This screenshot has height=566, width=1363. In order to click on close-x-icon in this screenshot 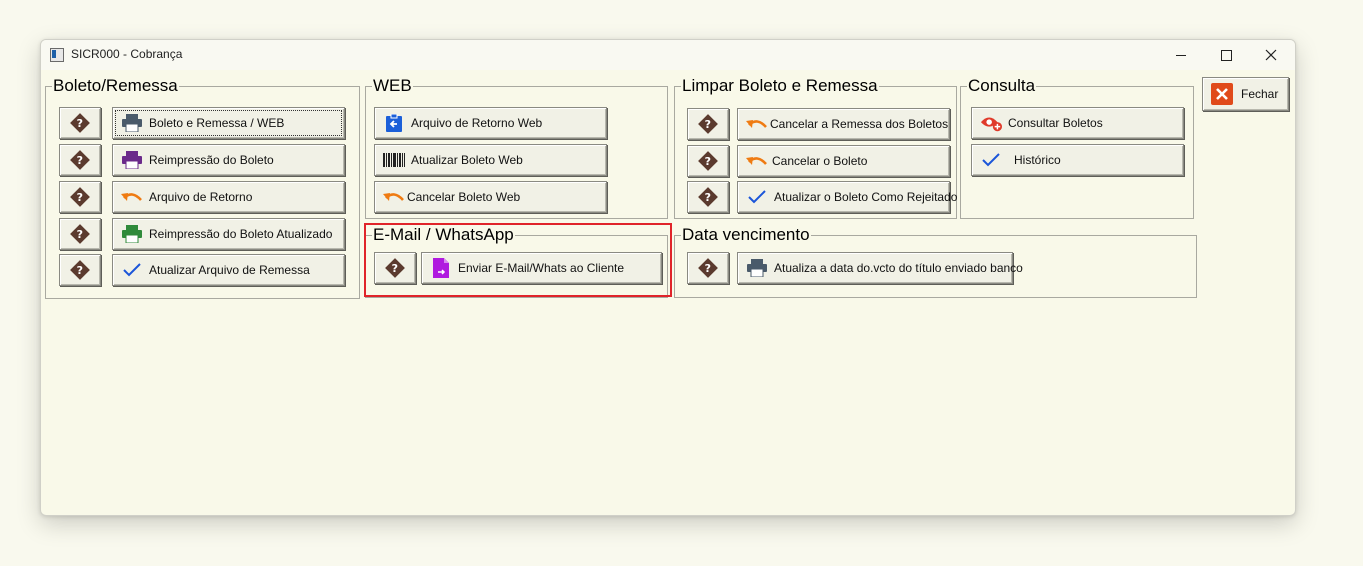, I will do `click(1222, 94)`.